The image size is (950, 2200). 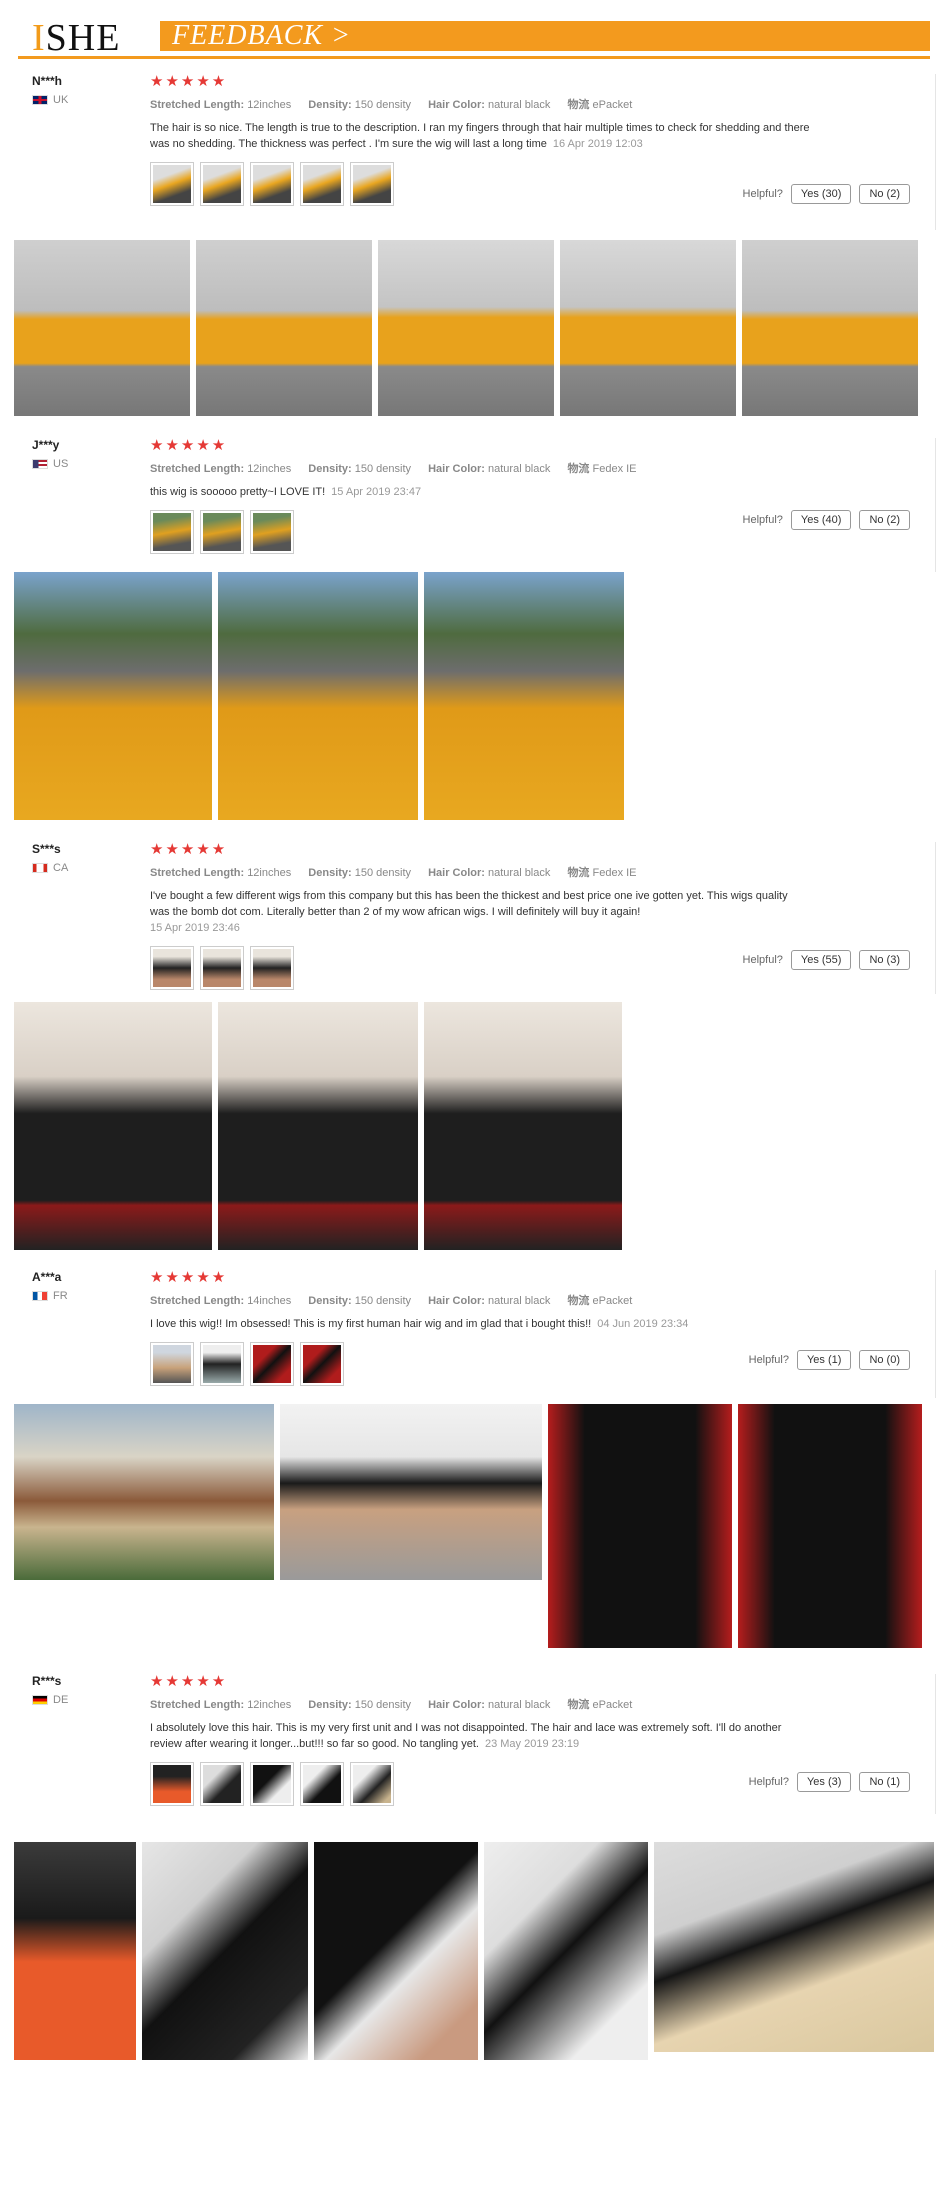 What do you see at coordinates (40, 100) in the screenshot?
I see `flag-uk-icon` at bounding box center [40, 100].